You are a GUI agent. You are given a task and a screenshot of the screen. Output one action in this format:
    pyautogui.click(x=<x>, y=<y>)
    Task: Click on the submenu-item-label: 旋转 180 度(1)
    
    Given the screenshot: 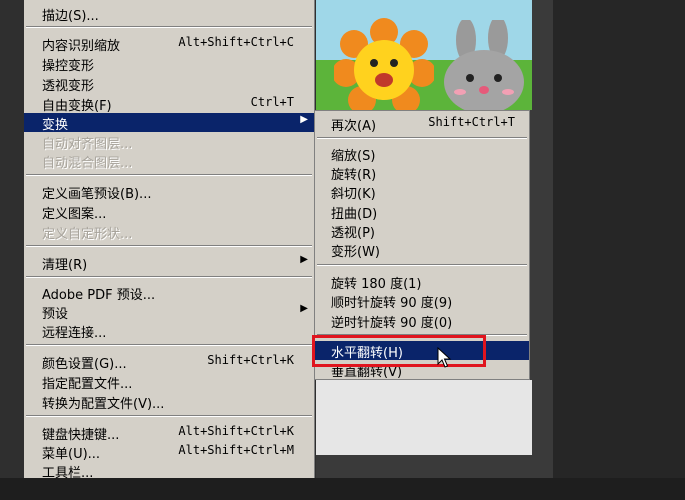 What is the action you would take?
    pyautogui.click(x=376, y=284)
    